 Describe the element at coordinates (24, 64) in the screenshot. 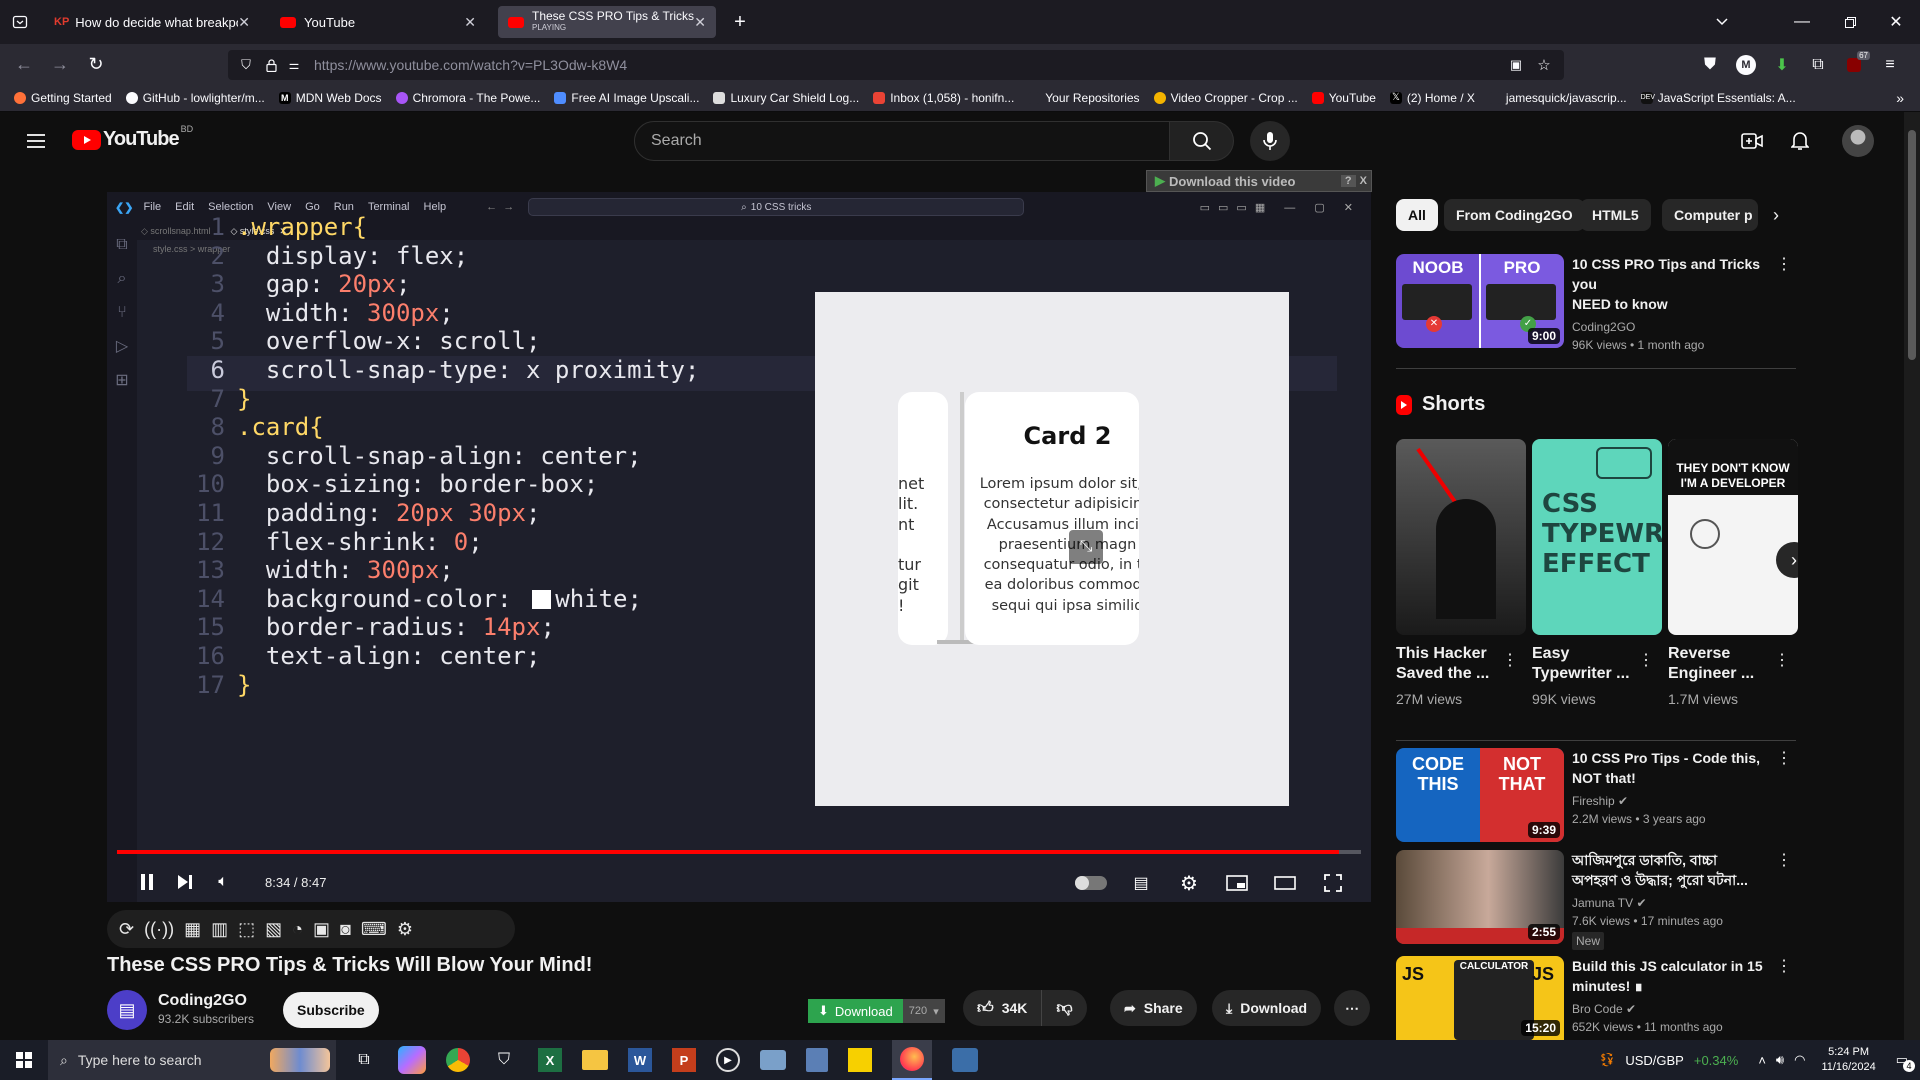

I see `back-icon: ←` at that location.